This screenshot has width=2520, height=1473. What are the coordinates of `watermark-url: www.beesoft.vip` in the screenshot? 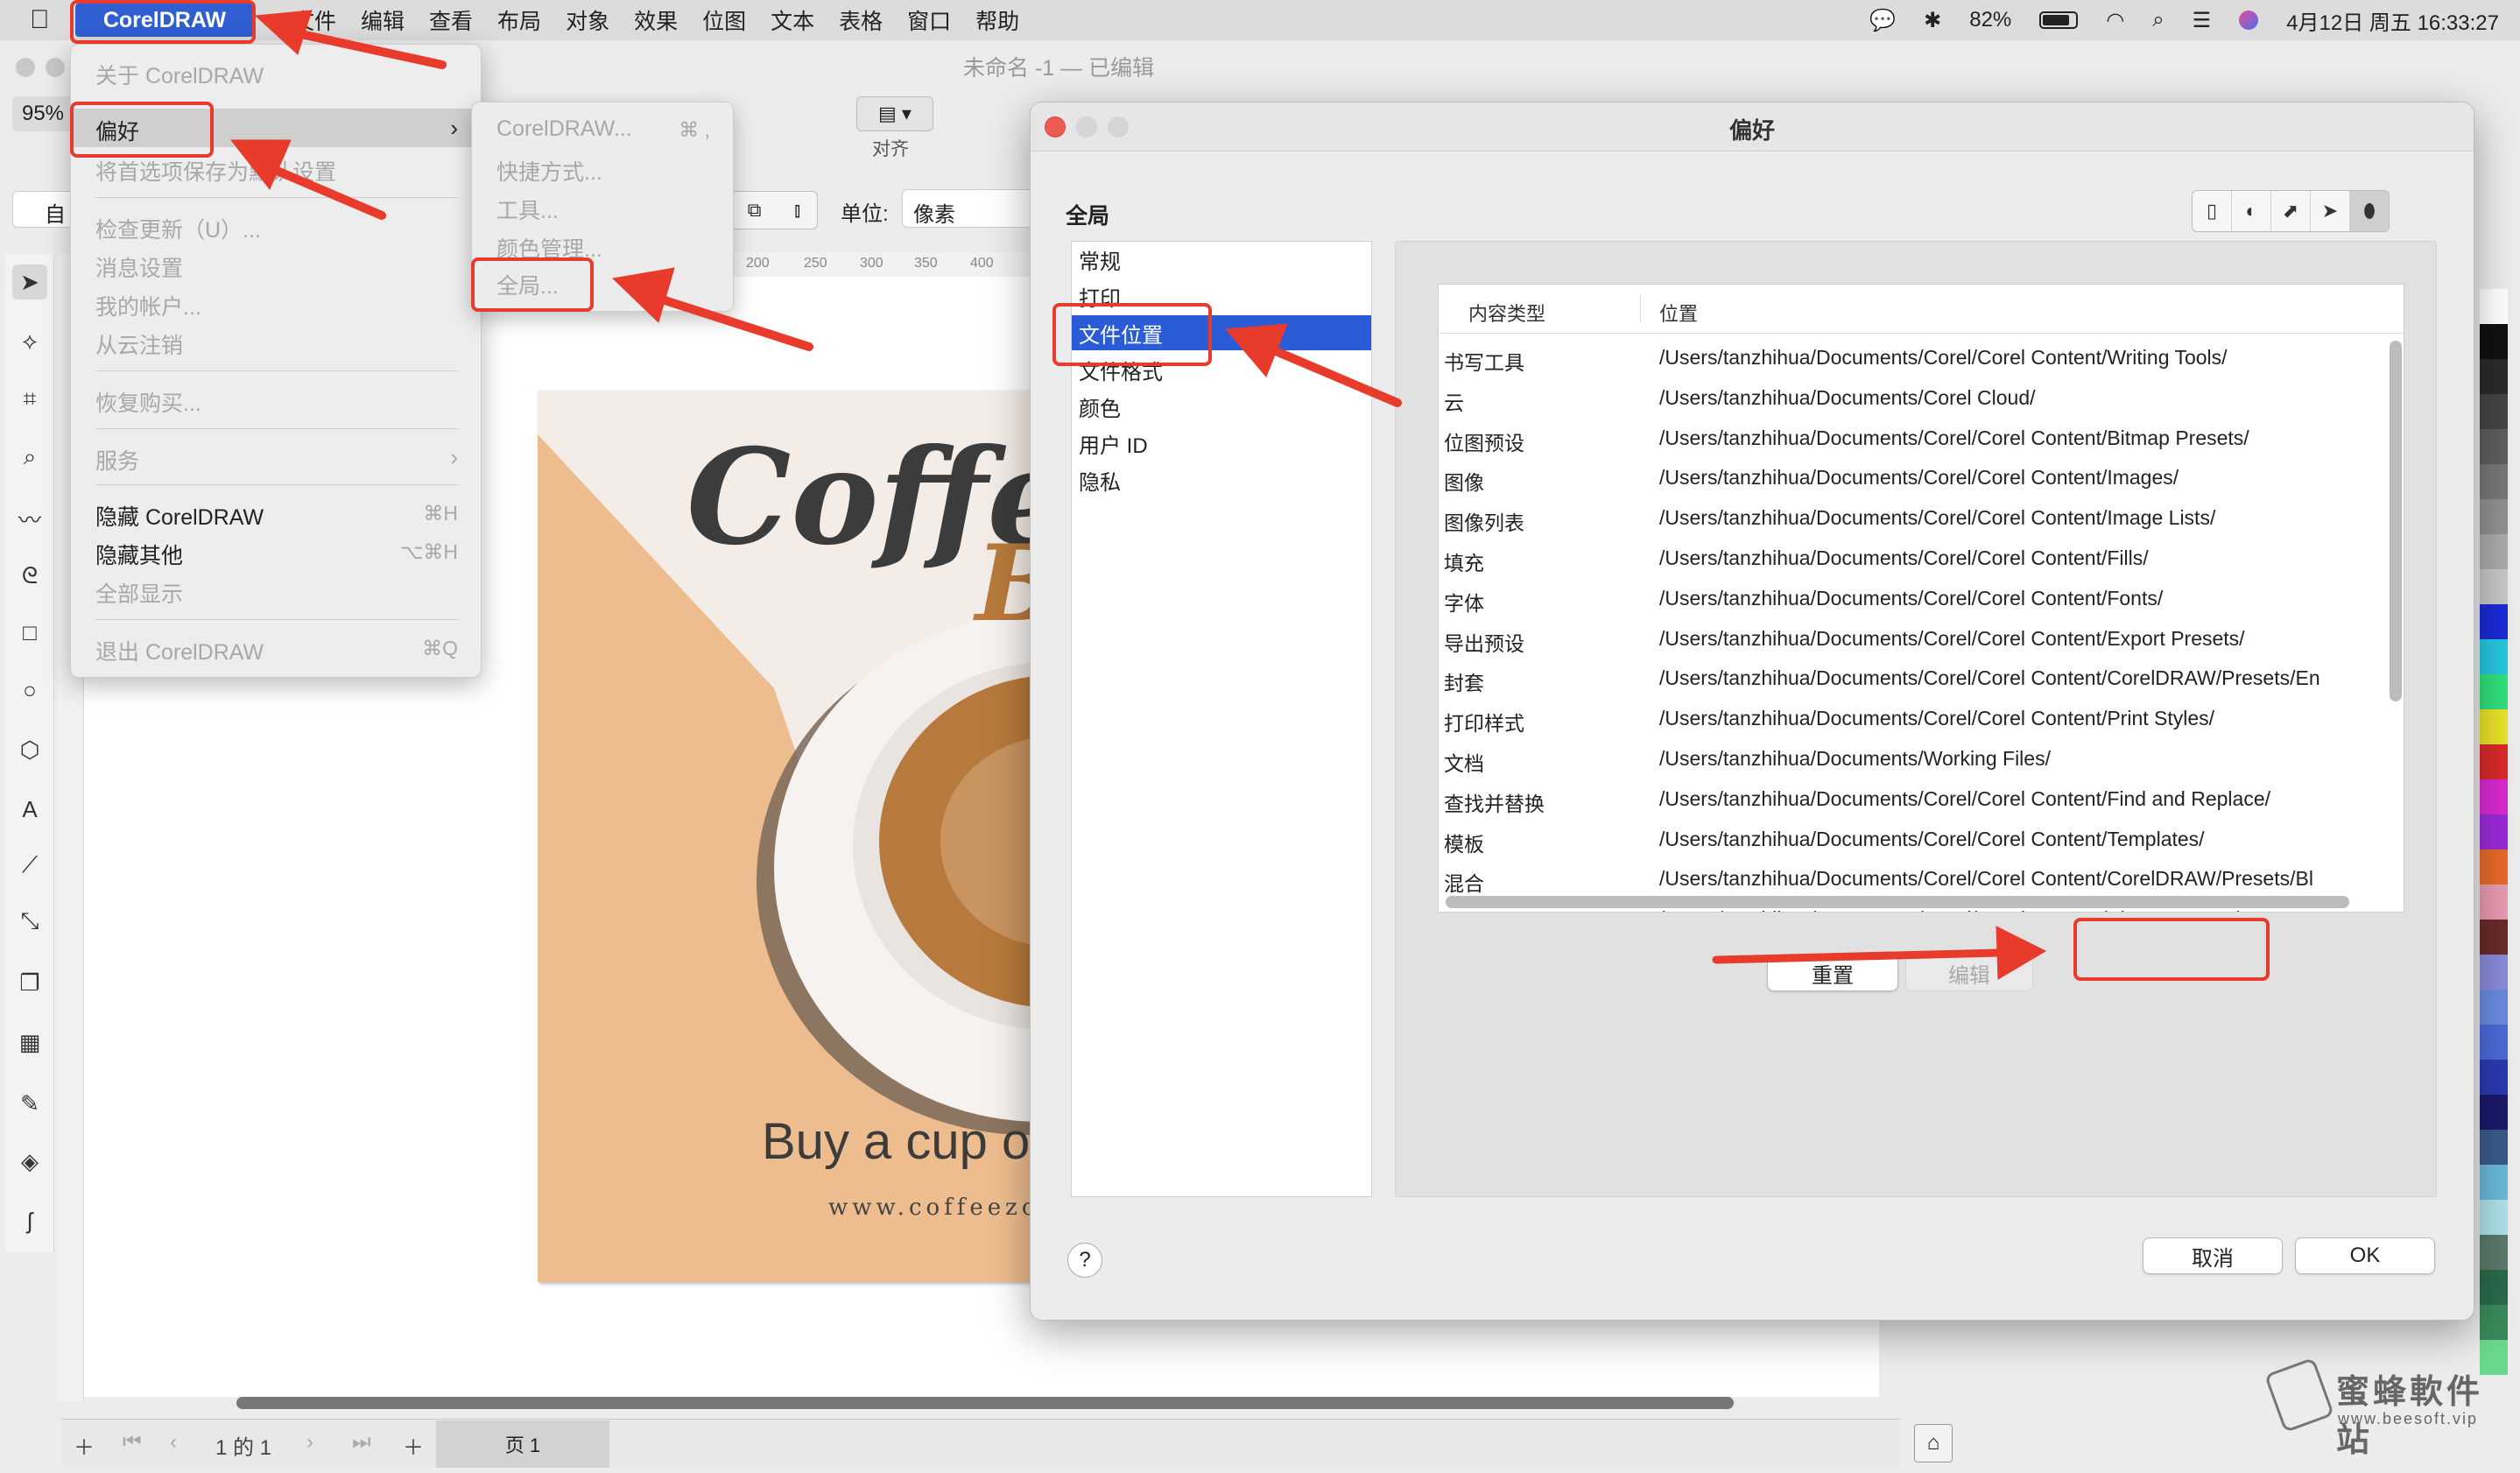 It's located at (2408, 1418).